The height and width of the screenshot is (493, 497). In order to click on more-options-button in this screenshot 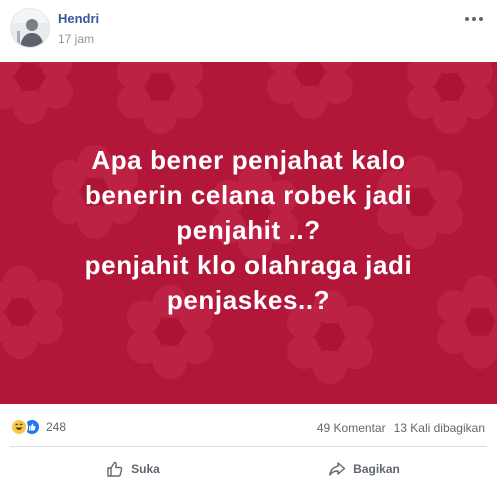, I will do `click(475, 19)`.